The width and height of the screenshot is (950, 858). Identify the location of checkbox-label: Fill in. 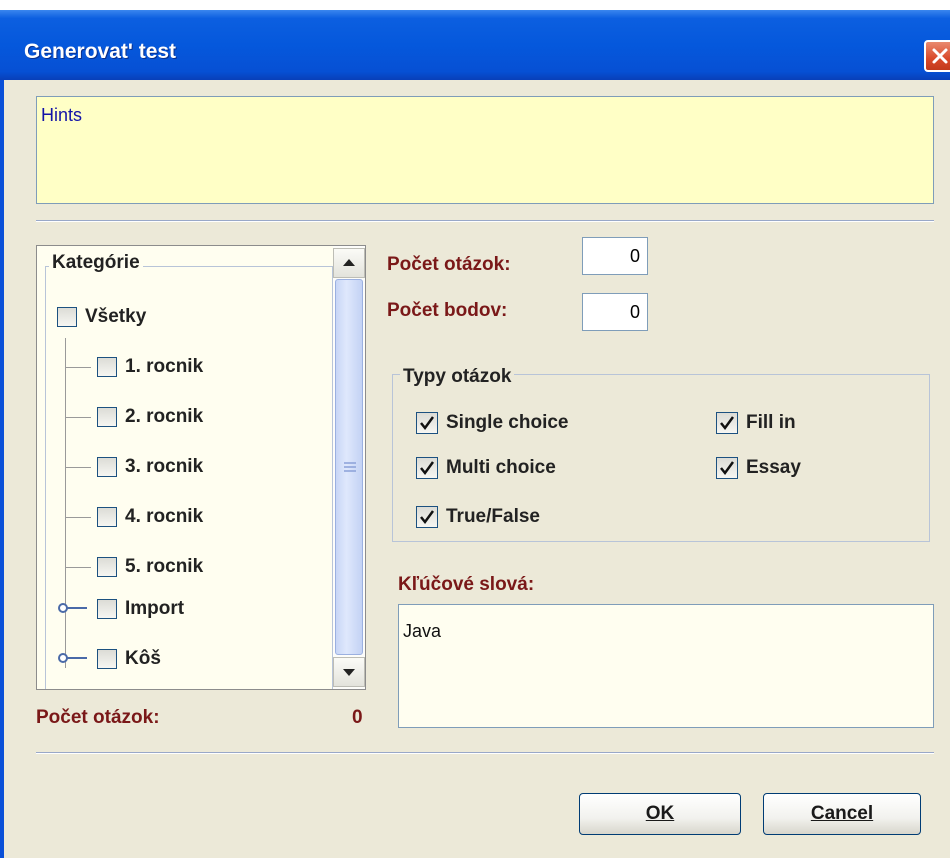
(771, 422).